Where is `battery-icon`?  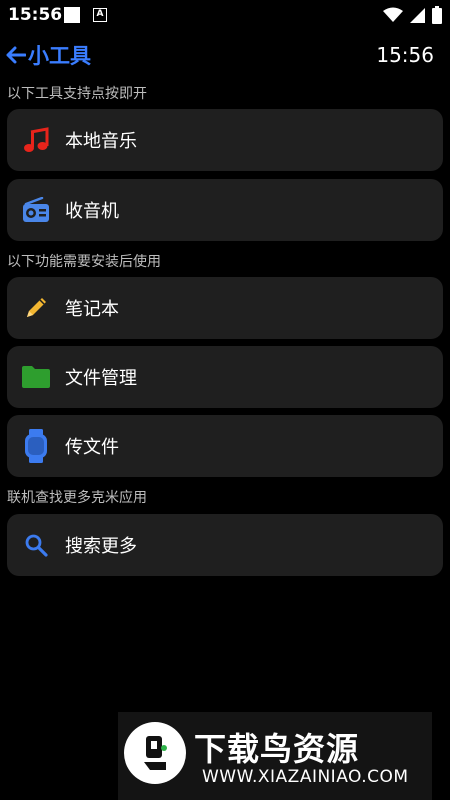
battery-icon is located at coordinates (437, 15).